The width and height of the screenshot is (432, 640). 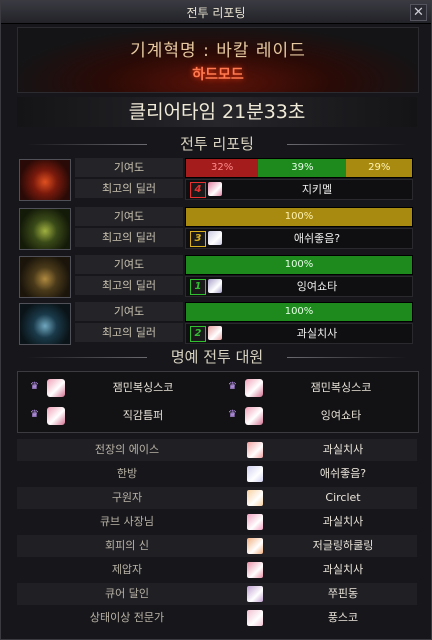 I want to click on rank-badge: 1, so click(x=198, y=287).